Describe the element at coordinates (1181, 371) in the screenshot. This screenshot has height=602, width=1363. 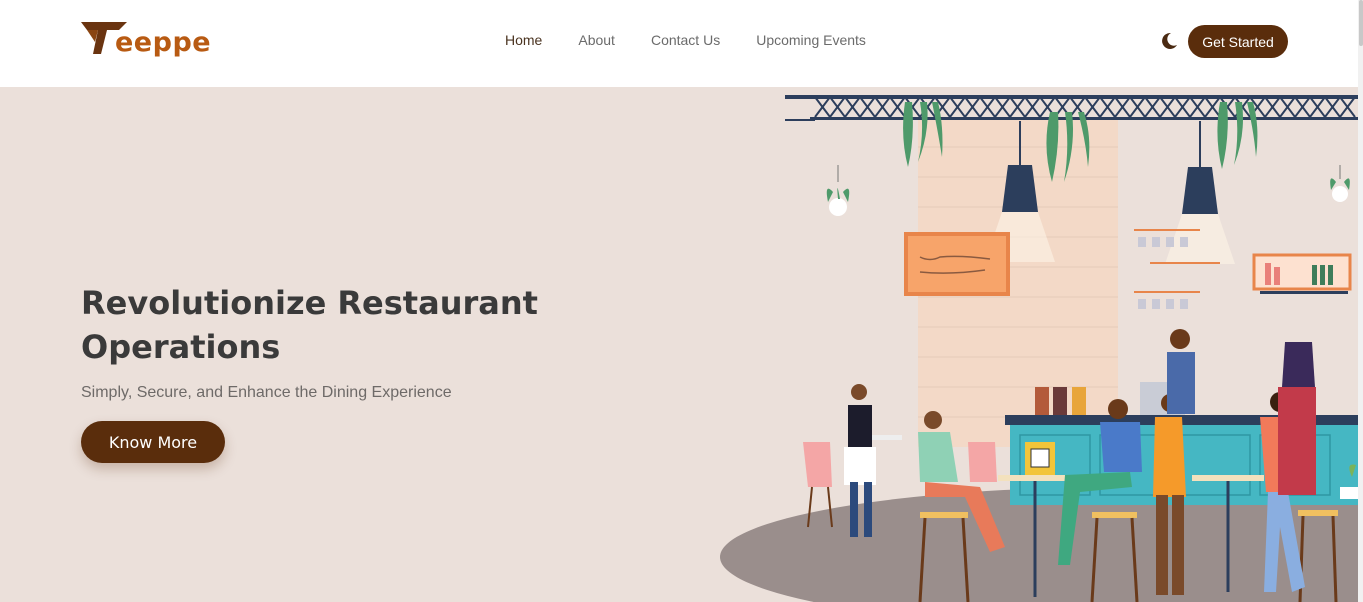
I see `bartender-figure` at that location.